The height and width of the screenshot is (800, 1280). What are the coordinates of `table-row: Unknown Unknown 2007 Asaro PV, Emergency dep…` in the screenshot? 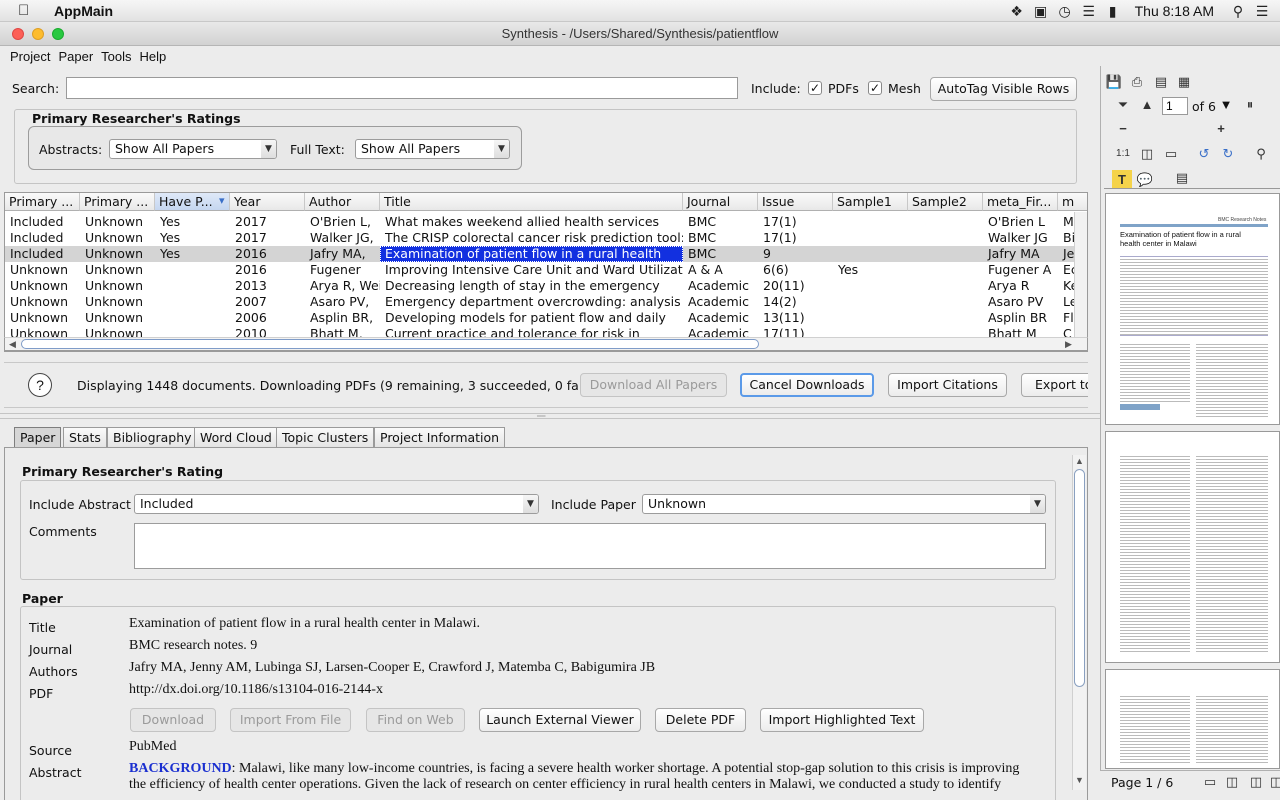 It's located at (546, 302).